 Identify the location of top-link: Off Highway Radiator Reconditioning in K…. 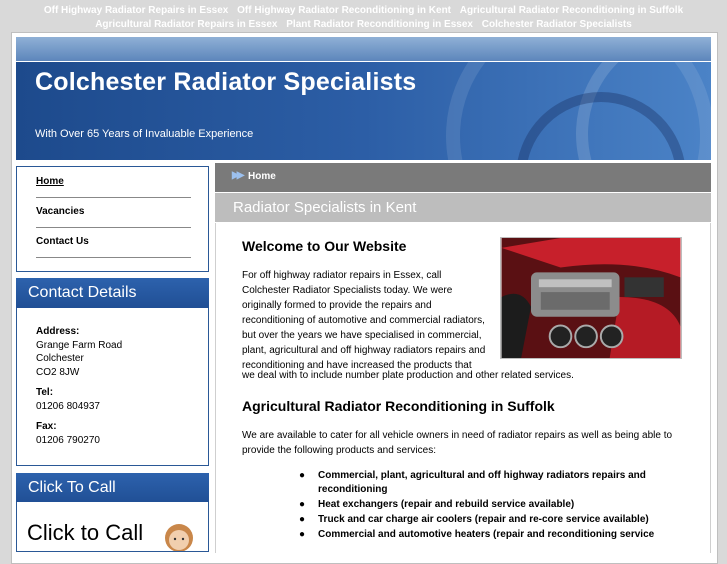
(344, 10).